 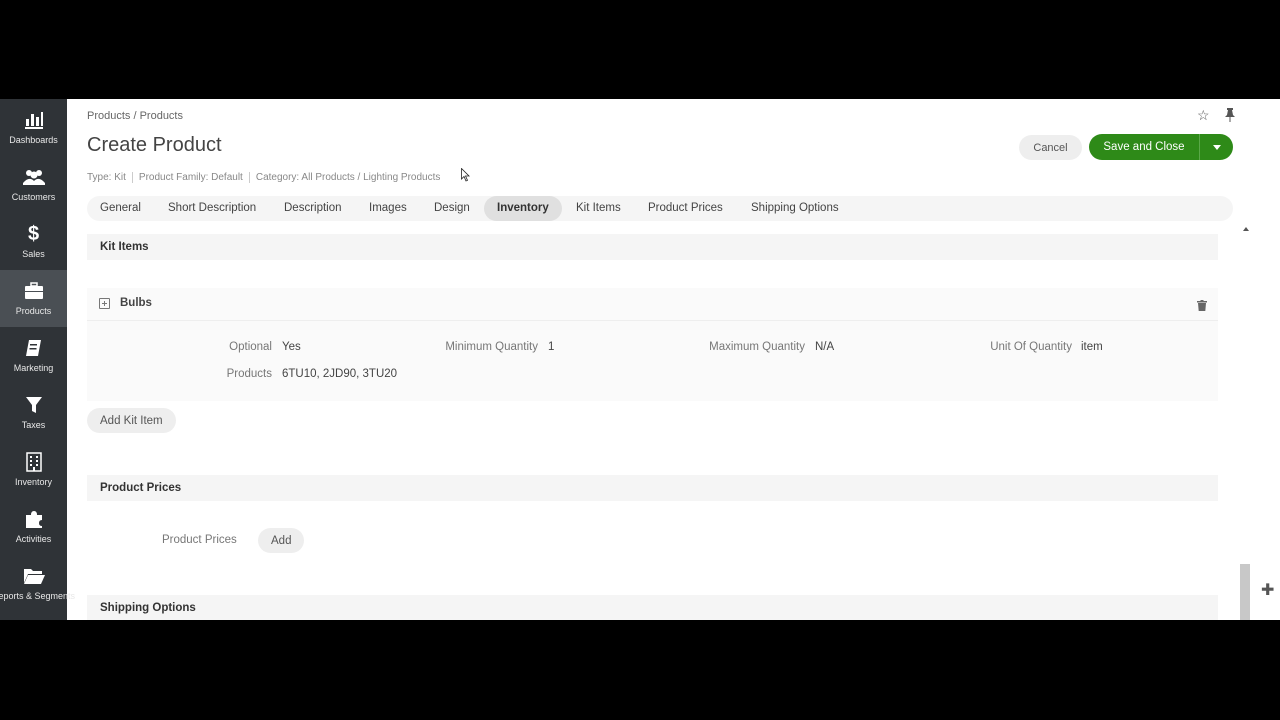 I want to click on products-label: Products, so click(x=249, y=374).